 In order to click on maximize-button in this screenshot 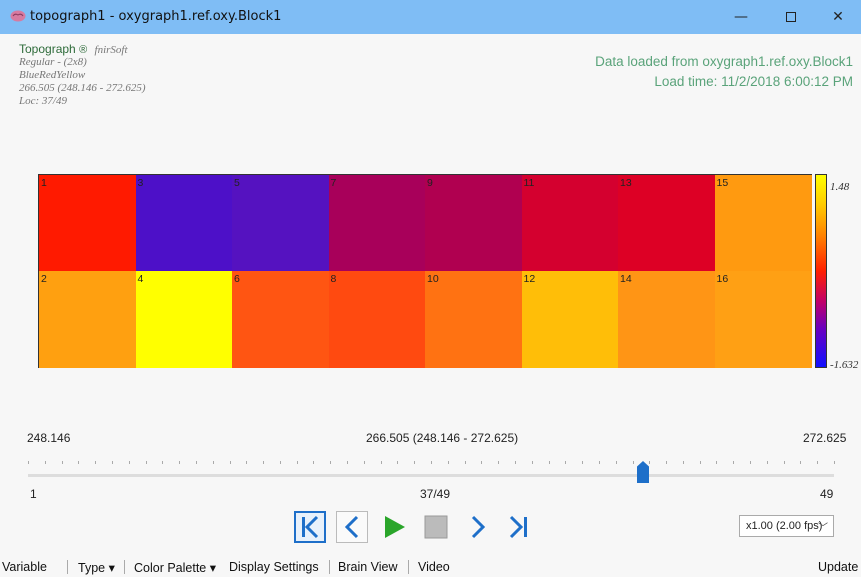, I will do `click(791, 17)`.